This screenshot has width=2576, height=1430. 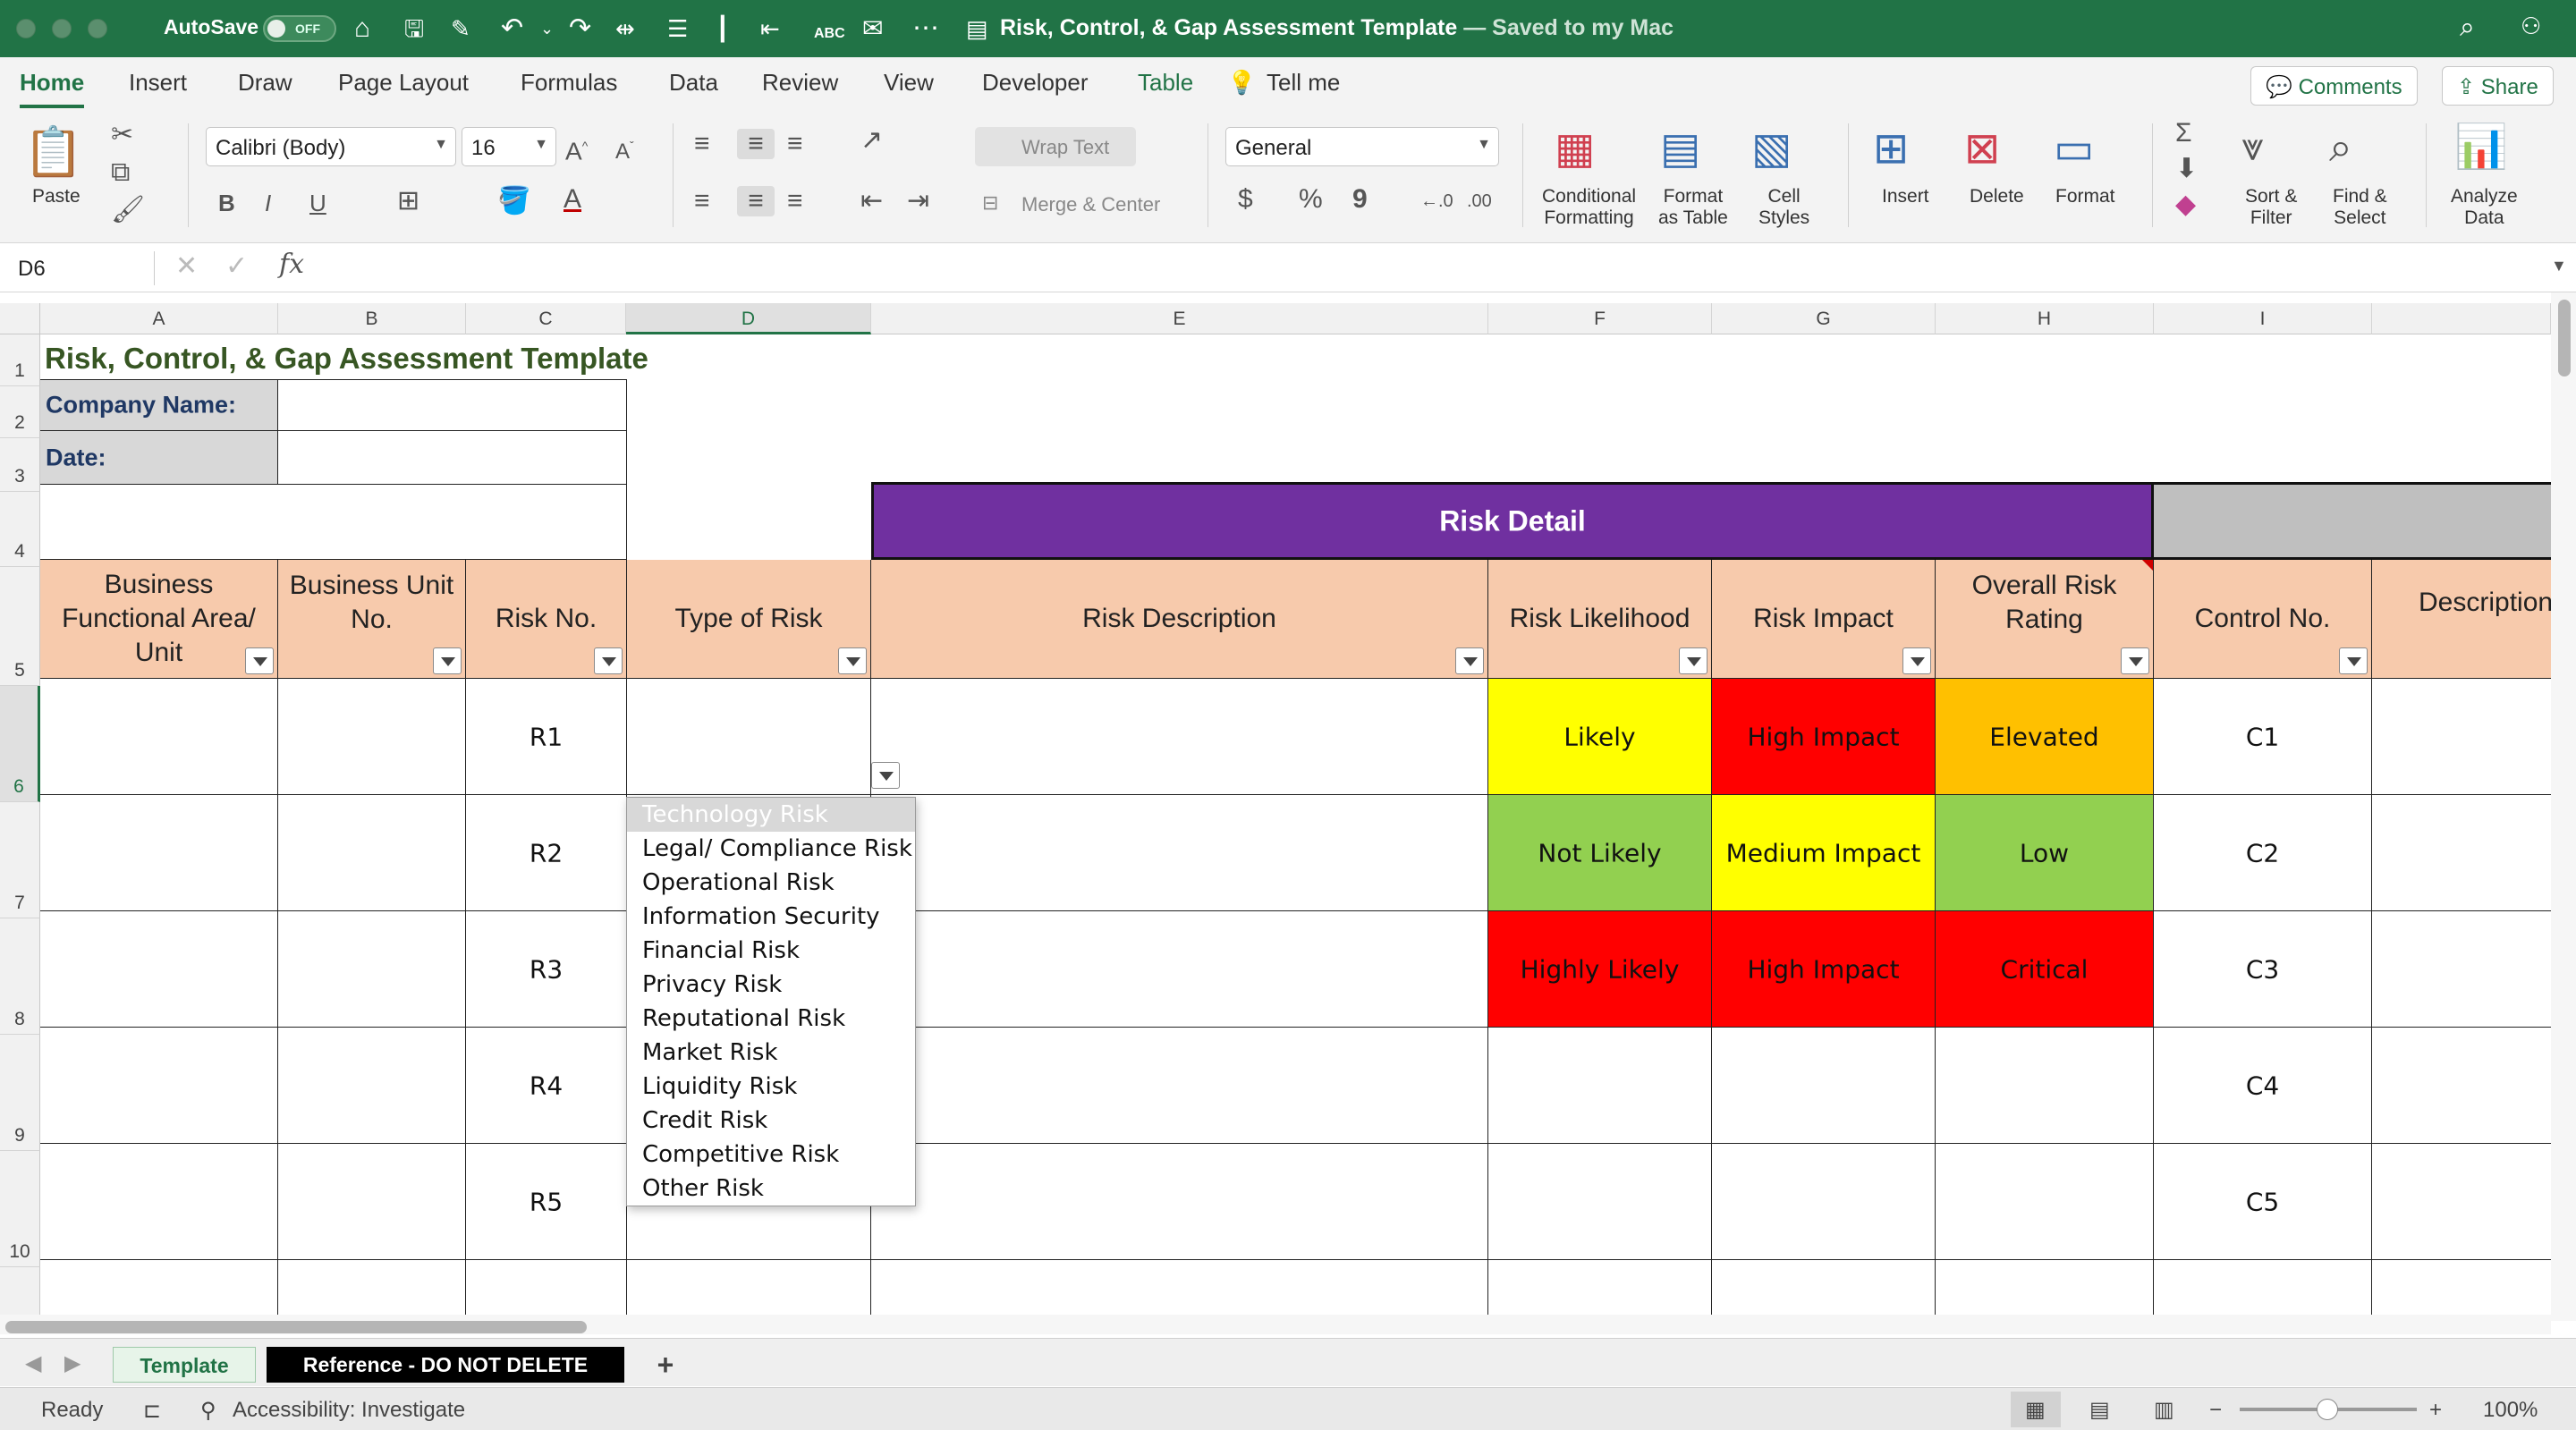 What do you see at coordinates (1891, 149) in the screenshot?
I see `insert-cells-icon: ⊞` at bounding box center [1891, 149].